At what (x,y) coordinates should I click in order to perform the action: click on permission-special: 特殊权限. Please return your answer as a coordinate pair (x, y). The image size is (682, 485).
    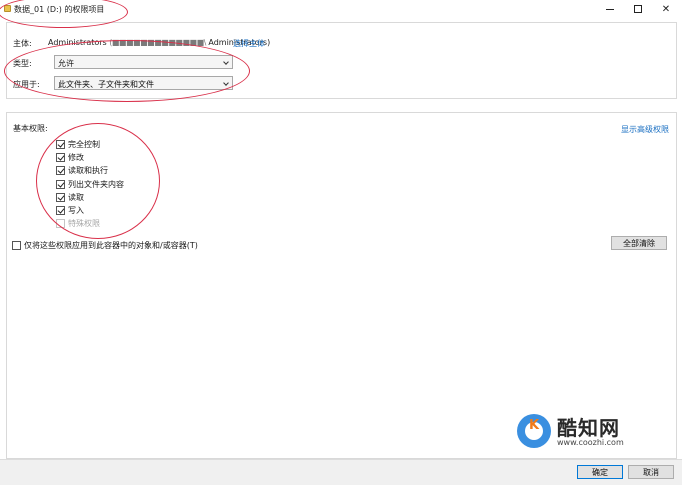
    Looking at the image, I should click on (78, 223).